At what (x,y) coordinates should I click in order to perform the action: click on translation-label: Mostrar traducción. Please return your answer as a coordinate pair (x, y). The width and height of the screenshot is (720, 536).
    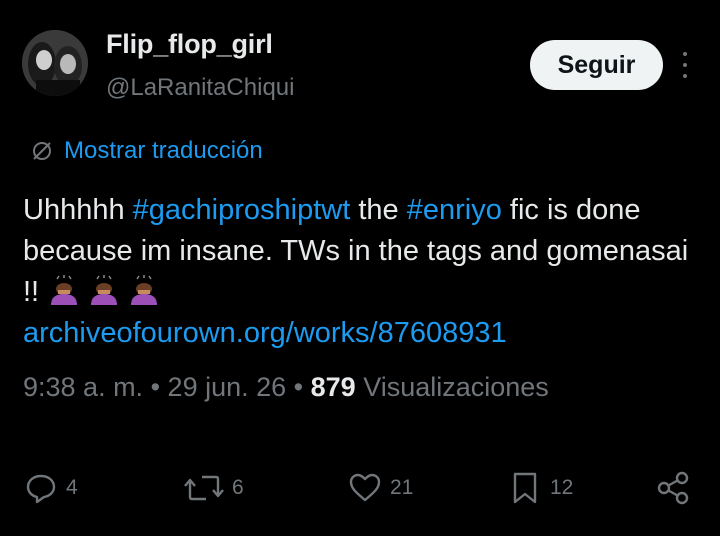
    Looking at the image, I should click on (163, 150).